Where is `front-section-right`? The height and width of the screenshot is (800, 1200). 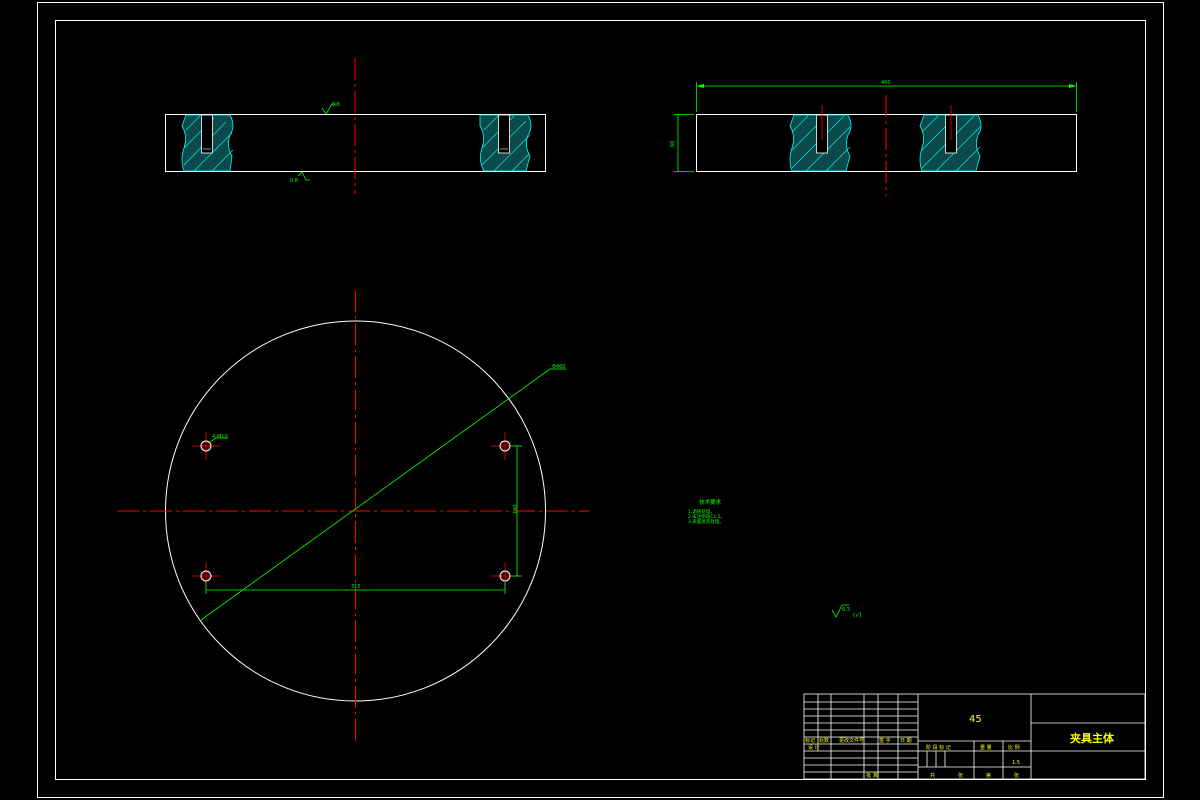
front-section-right is located at coordinates (505, 143).